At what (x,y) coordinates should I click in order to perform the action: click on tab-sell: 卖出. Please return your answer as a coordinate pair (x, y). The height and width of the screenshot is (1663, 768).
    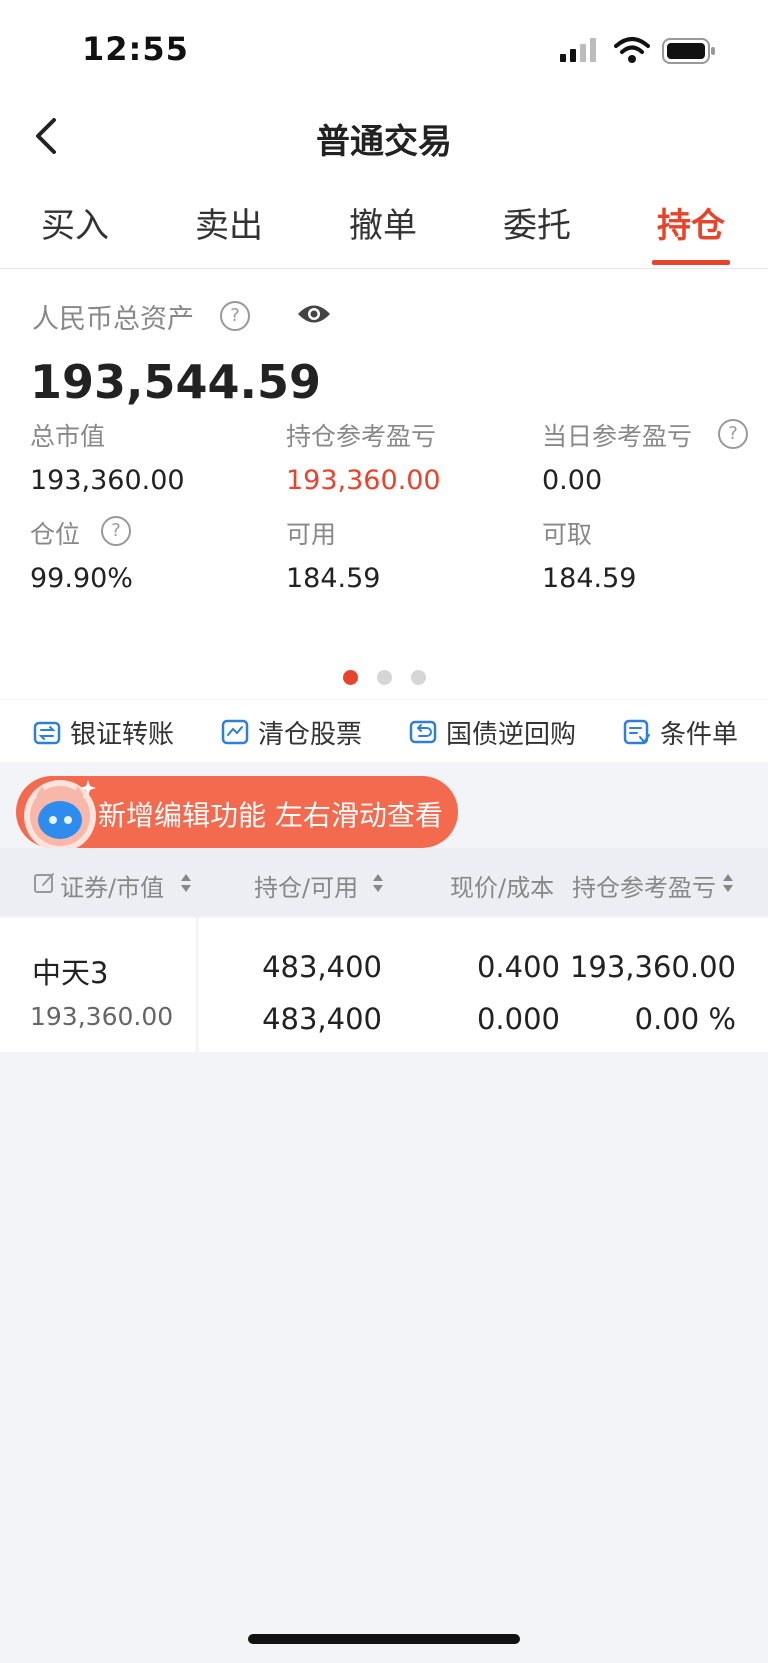
    Looking at the image, I should click on (229, 222).